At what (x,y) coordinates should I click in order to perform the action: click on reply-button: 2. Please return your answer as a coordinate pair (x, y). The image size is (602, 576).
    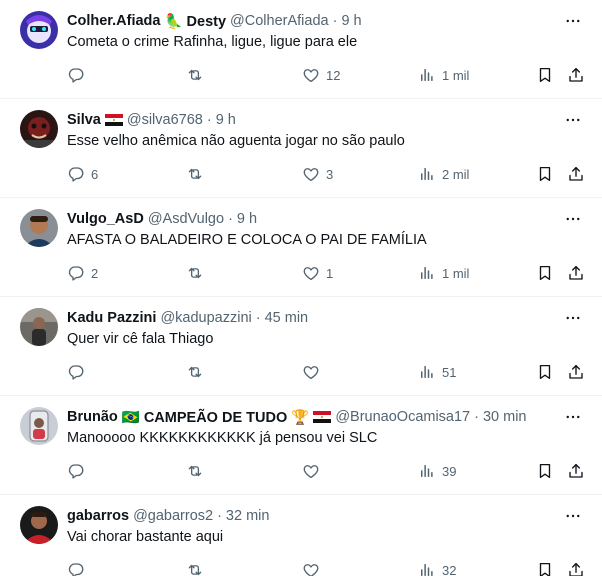
    Looking at the image, I should click on (82, 273).